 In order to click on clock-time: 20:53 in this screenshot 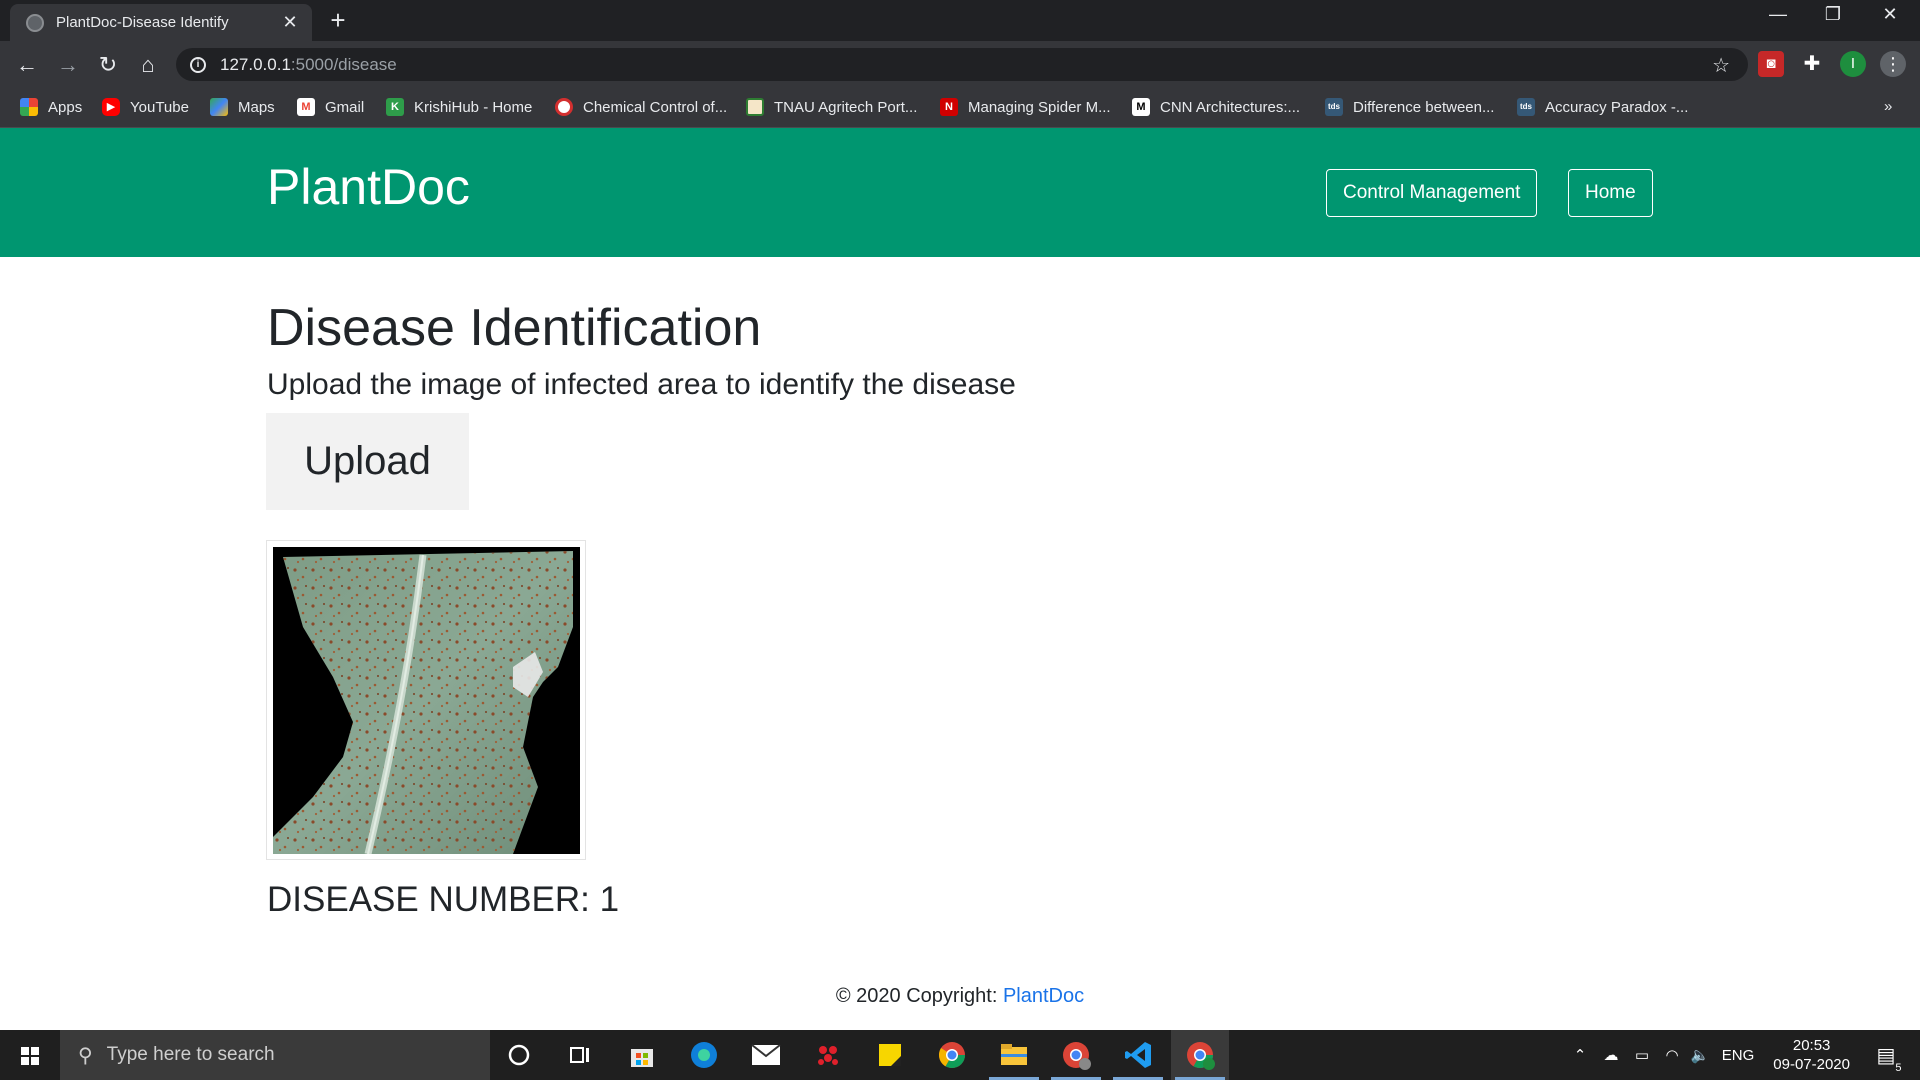, I will do `click(1811, 1045)`.